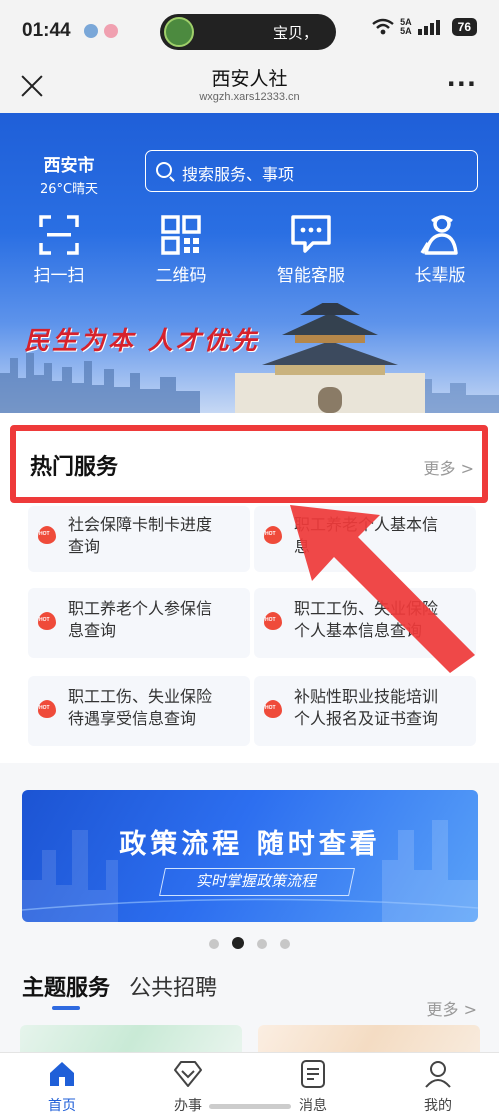  I want to click on quick-action-elder: 长辈版, so click(440, 249).